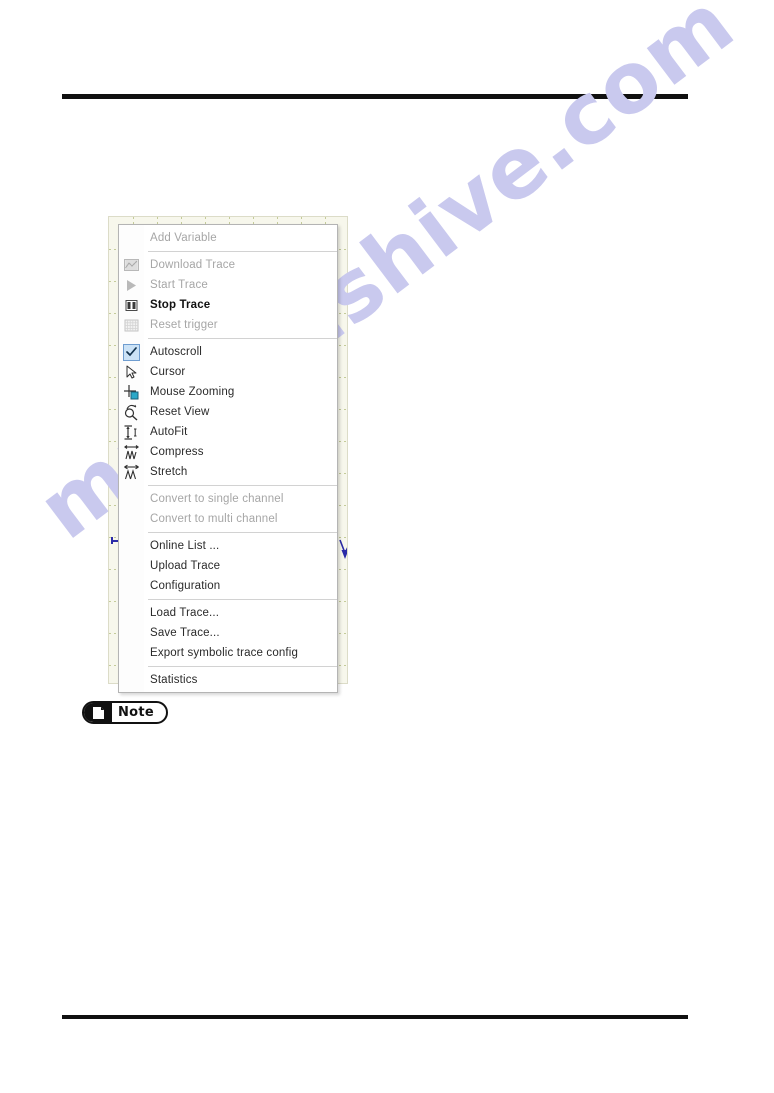 The height and width of the screenshot is (1093, 774). I want to click on note-document-icon, so click(98, 712).